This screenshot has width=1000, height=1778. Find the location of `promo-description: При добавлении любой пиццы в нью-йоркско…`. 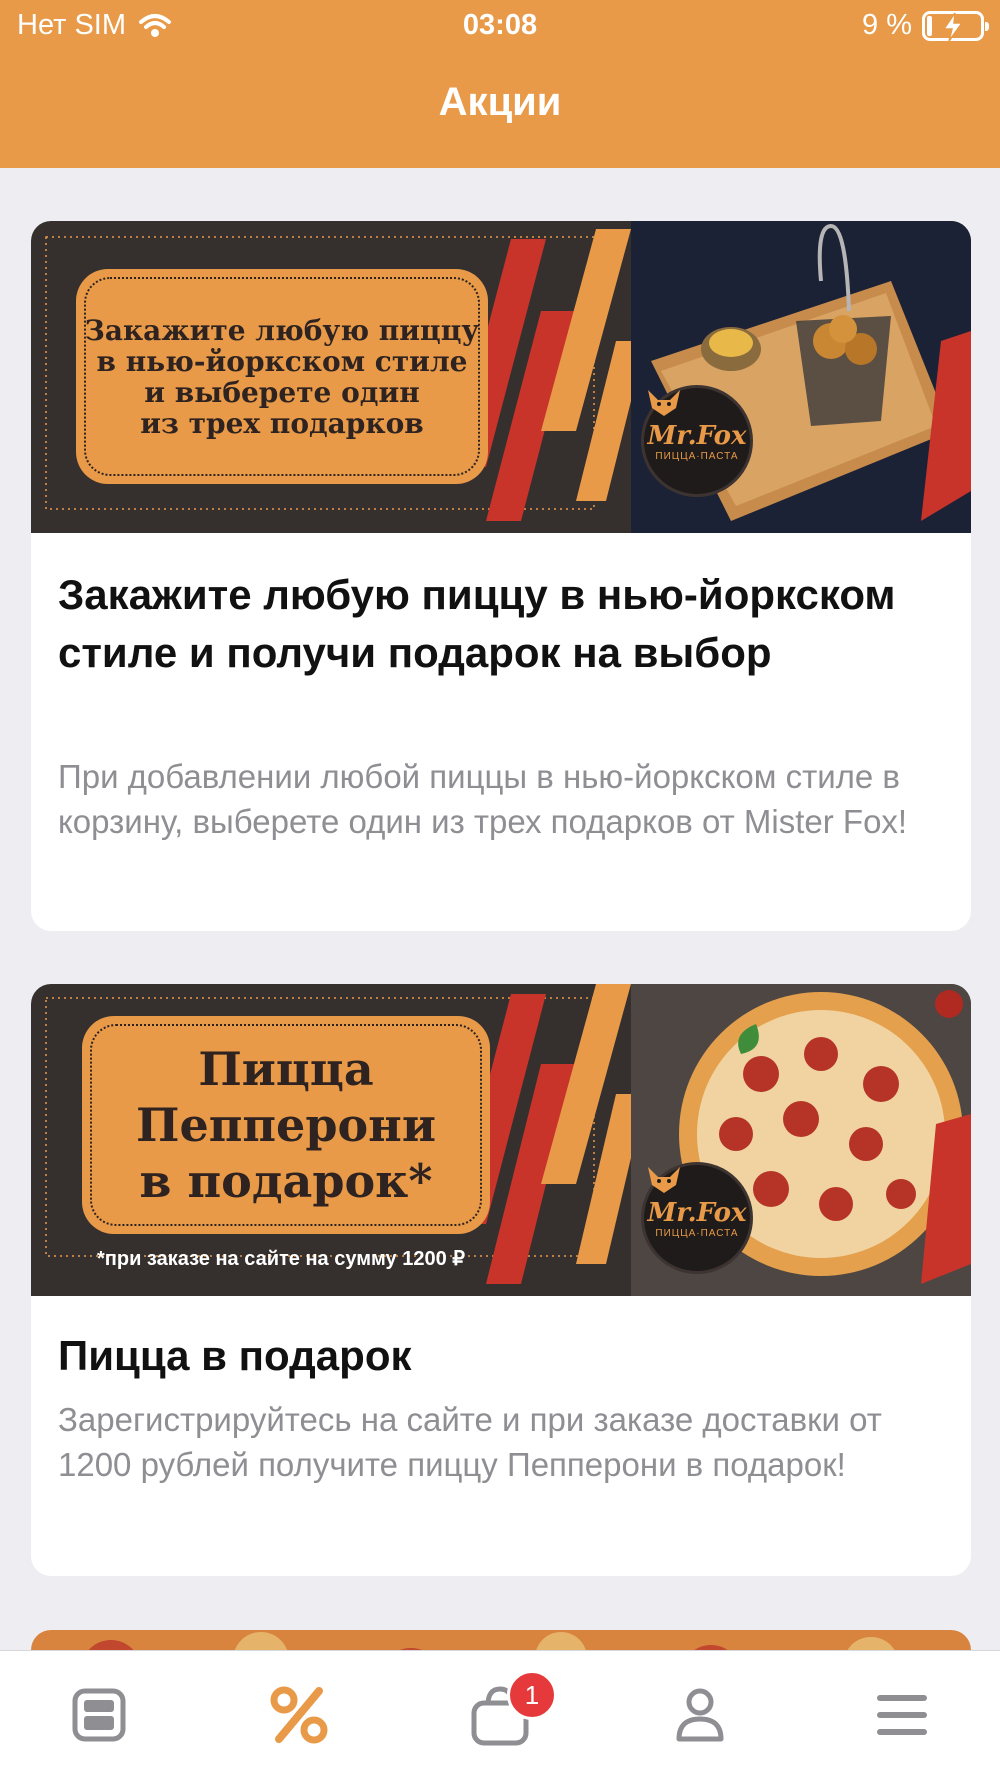

promo-description: При добавлении любой пиццы в нью-йоркско… is located at coordinates (483, 799).